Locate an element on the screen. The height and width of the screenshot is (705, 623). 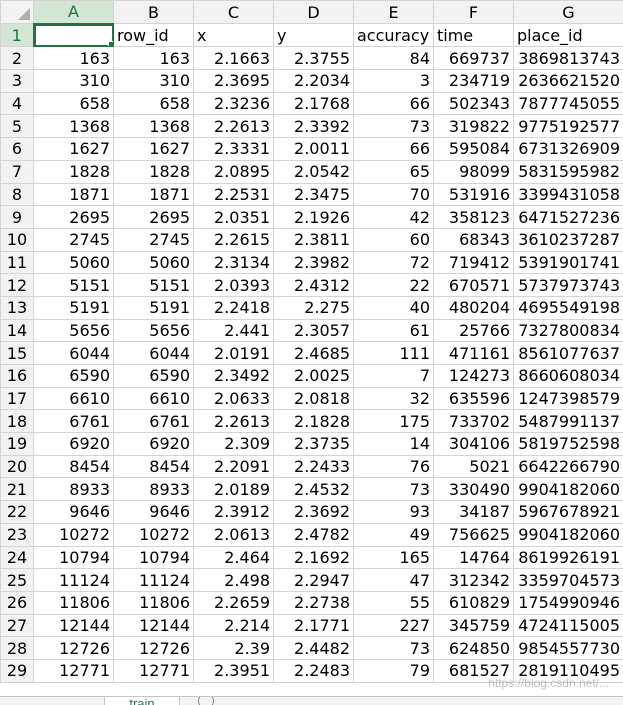
cell-a: 2695 is located at coordinates (74, 217).